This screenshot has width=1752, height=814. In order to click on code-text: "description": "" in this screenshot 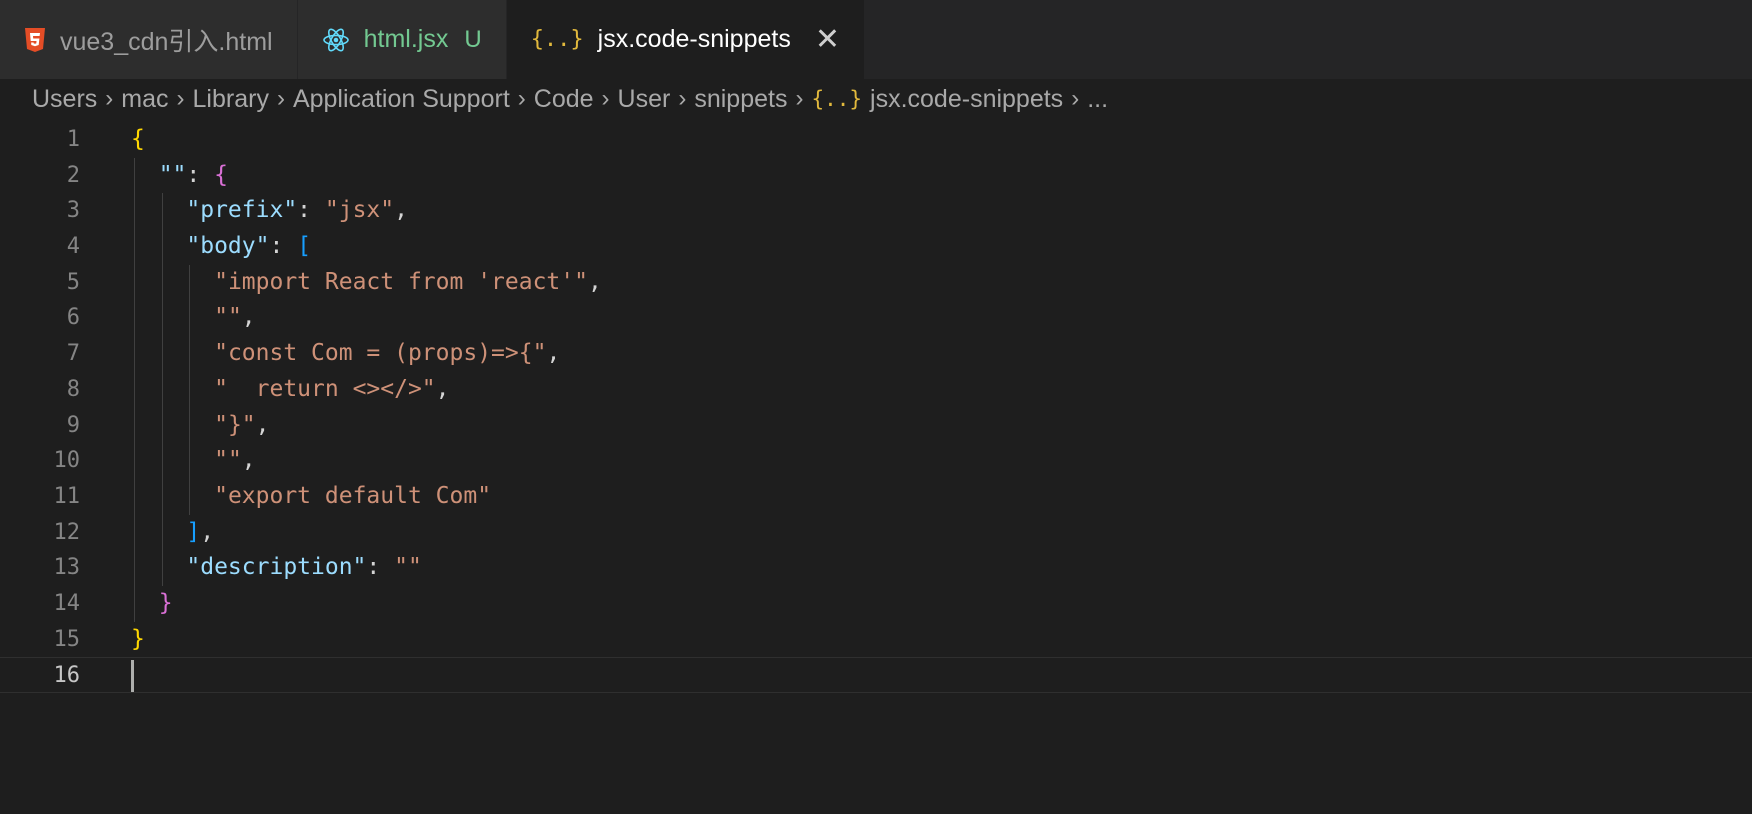, I will do `click(276, 568)`.